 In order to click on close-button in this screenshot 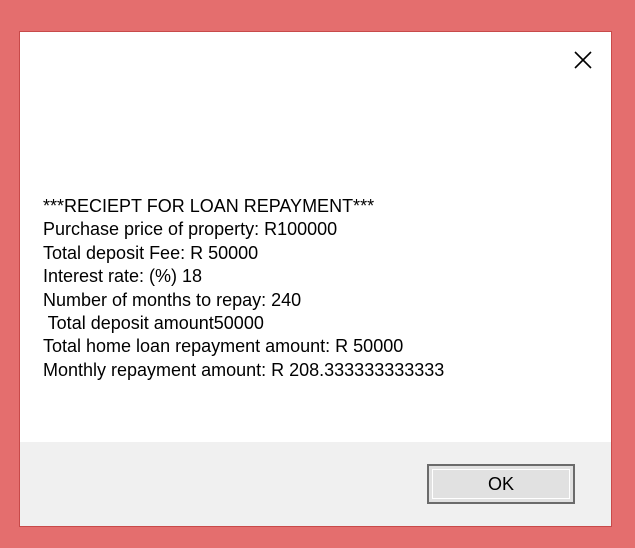, I will do `click(583, 60)`.